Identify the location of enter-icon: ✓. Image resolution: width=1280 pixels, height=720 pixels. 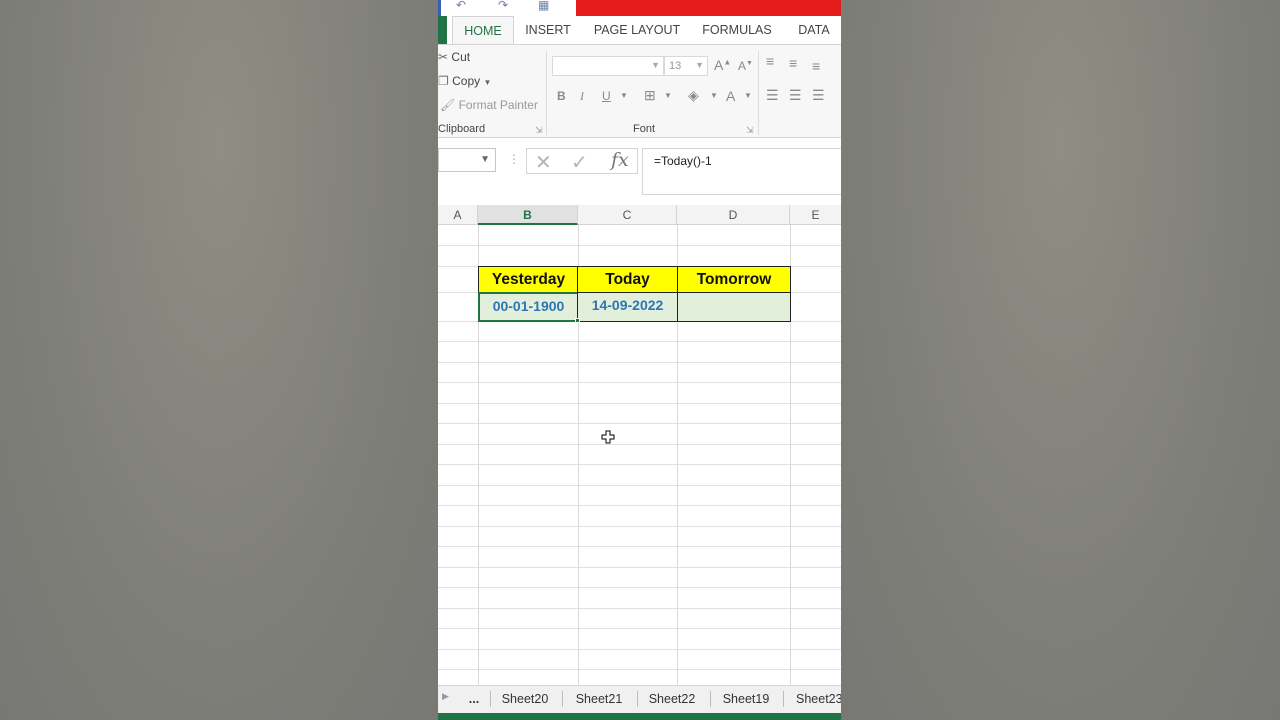
(579, 162).